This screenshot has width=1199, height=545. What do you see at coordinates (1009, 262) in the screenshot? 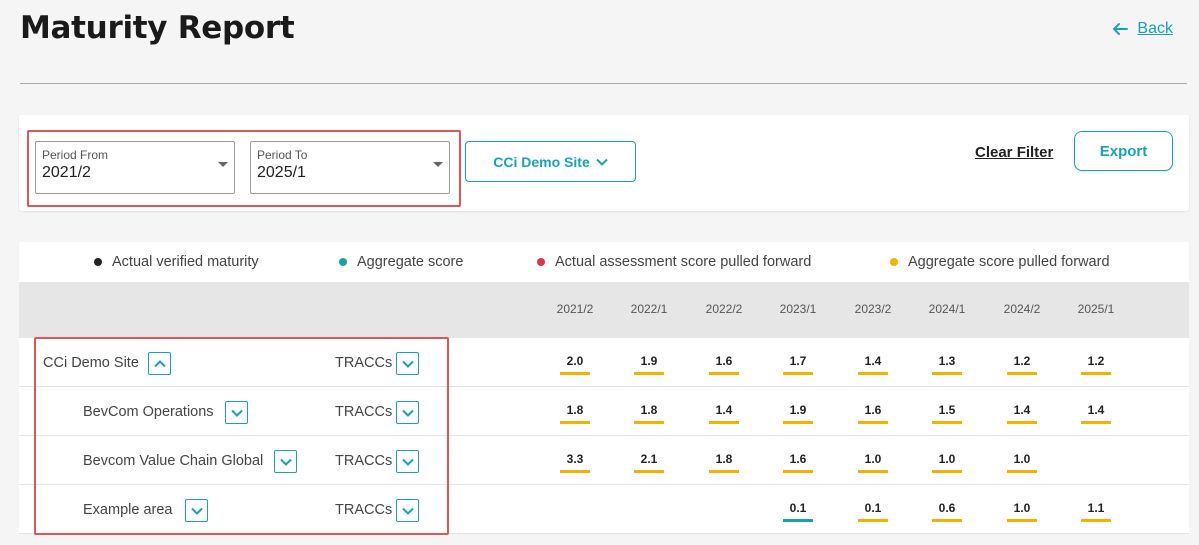
I see `legend-label: Aggregate score pulled forward` at bounding box center [1009, 262].